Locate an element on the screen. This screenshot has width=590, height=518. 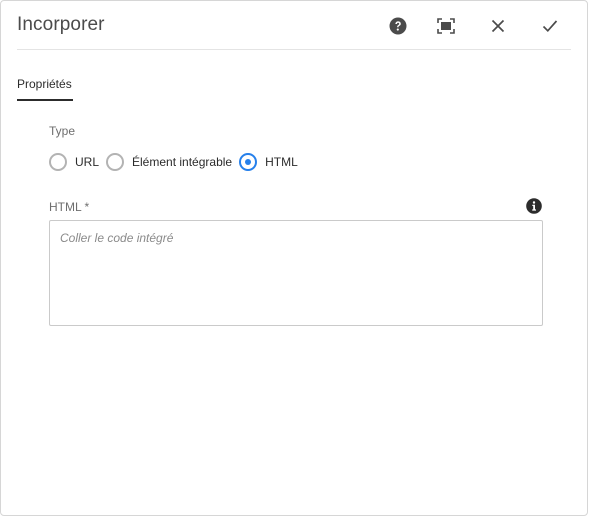
type-radio-group: URL Élément intégrable HTML is located at coordinates (177, 162).